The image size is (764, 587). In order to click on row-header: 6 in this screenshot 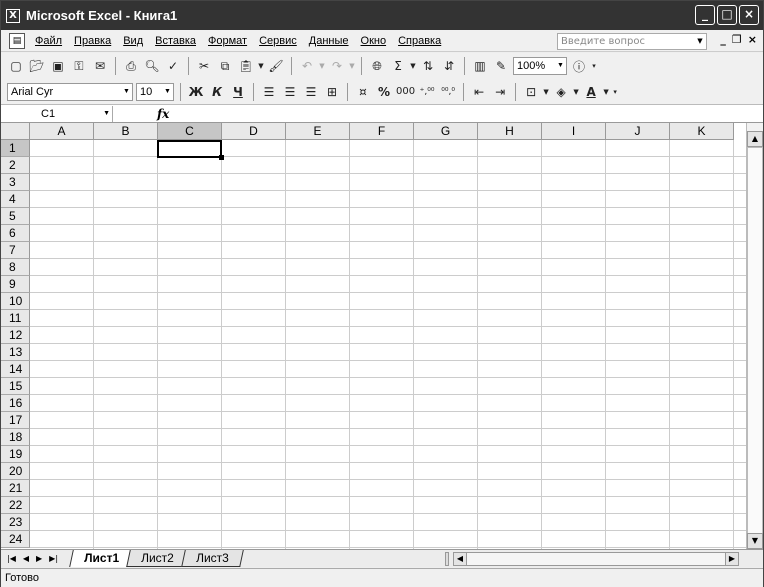, I will do `click(15, 233)`.